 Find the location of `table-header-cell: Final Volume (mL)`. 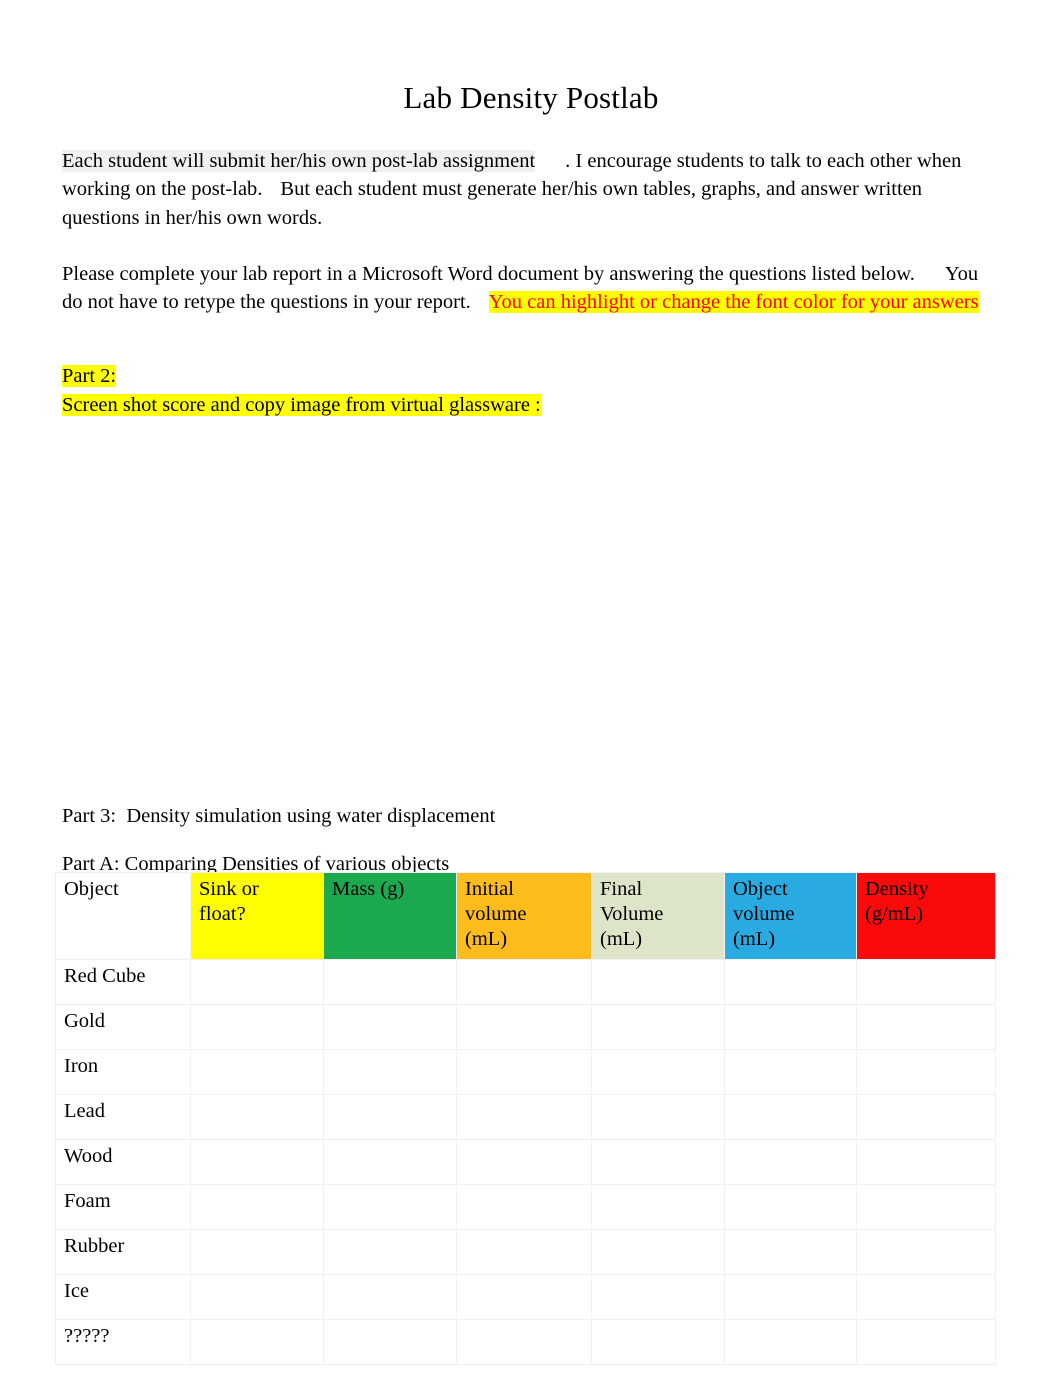

table-header-cell: Final Volume (mL) is located at coordinates (658, 916).